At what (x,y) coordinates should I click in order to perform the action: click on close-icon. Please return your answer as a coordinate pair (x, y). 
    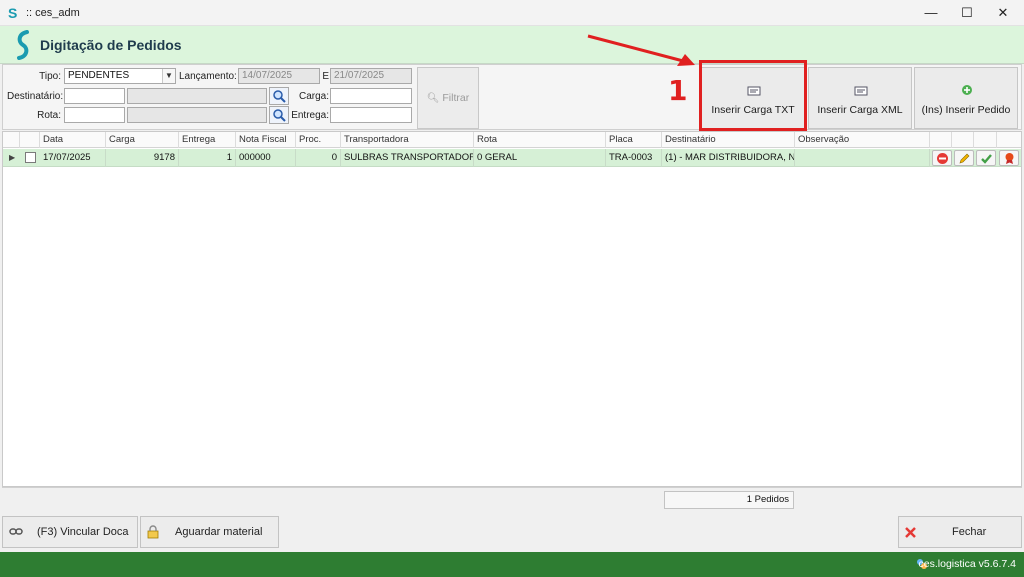
    Looking at the image, I should click on (910, 532).